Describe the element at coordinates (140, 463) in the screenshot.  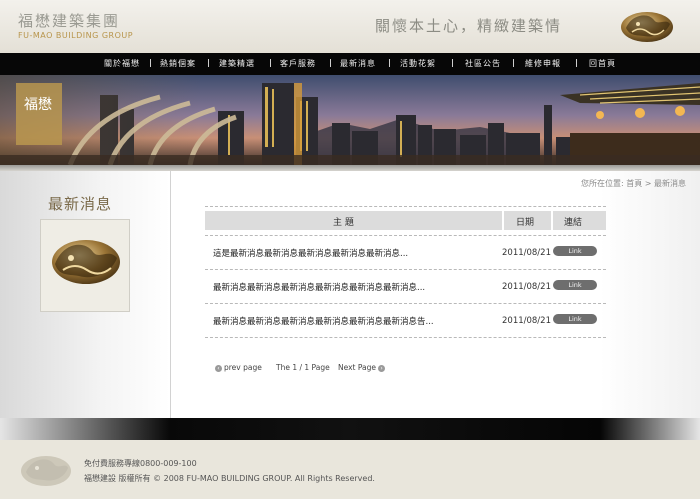
I see `footer-hotline: 免付費服務專線0800-009-100` at that location.